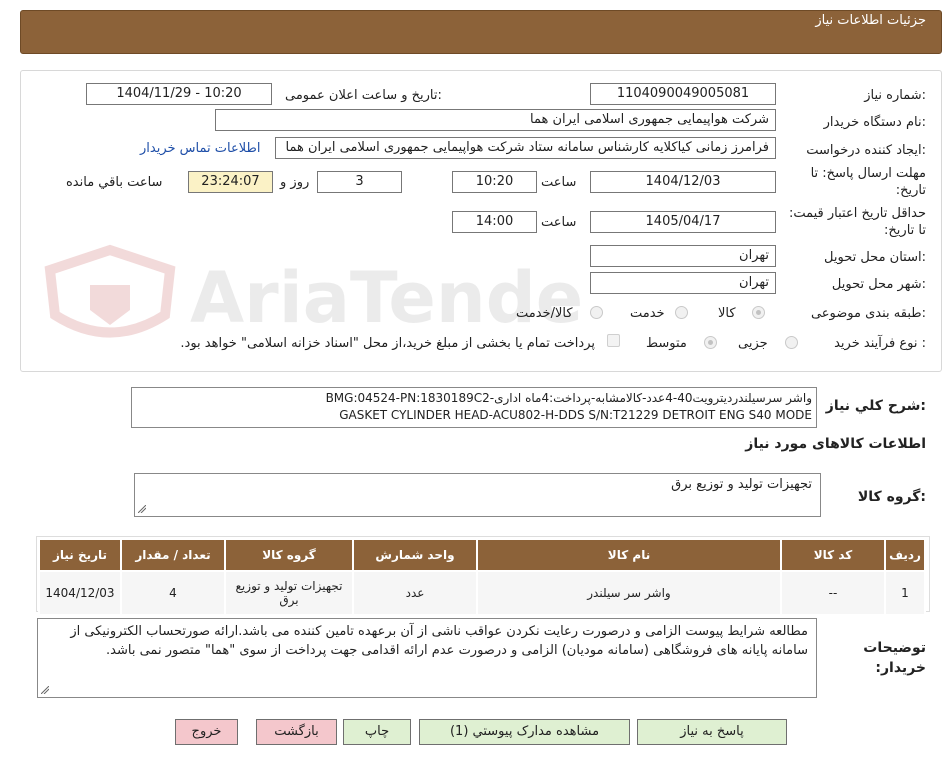 This screenshot has width=944, height=764. I want to click on page-title: جزئیات اطلاعات نیاز, so click(870, 20).